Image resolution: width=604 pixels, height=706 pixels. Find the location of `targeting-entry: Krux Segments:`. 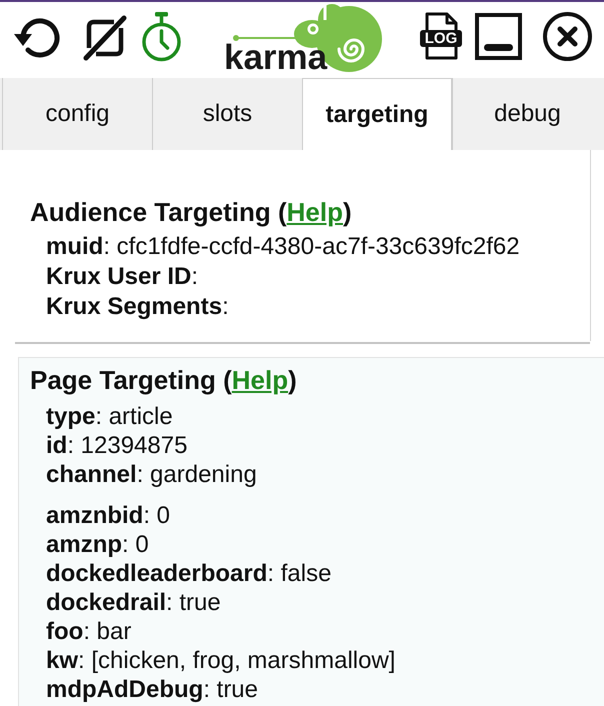

targeting-entry: Krux Segments: is located at coordinates (137, 307).